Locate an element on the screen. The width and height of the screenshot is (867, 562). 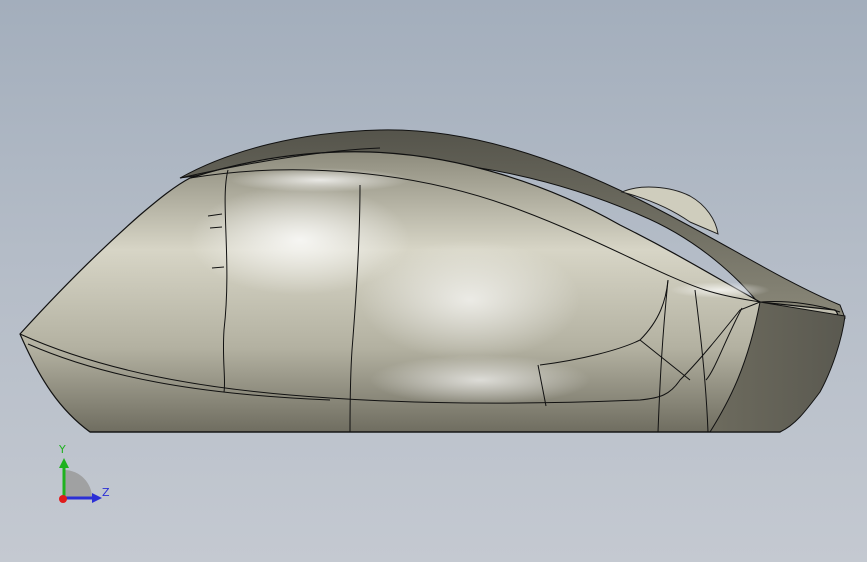
orientation-triad is located at coordinates (80, 480).